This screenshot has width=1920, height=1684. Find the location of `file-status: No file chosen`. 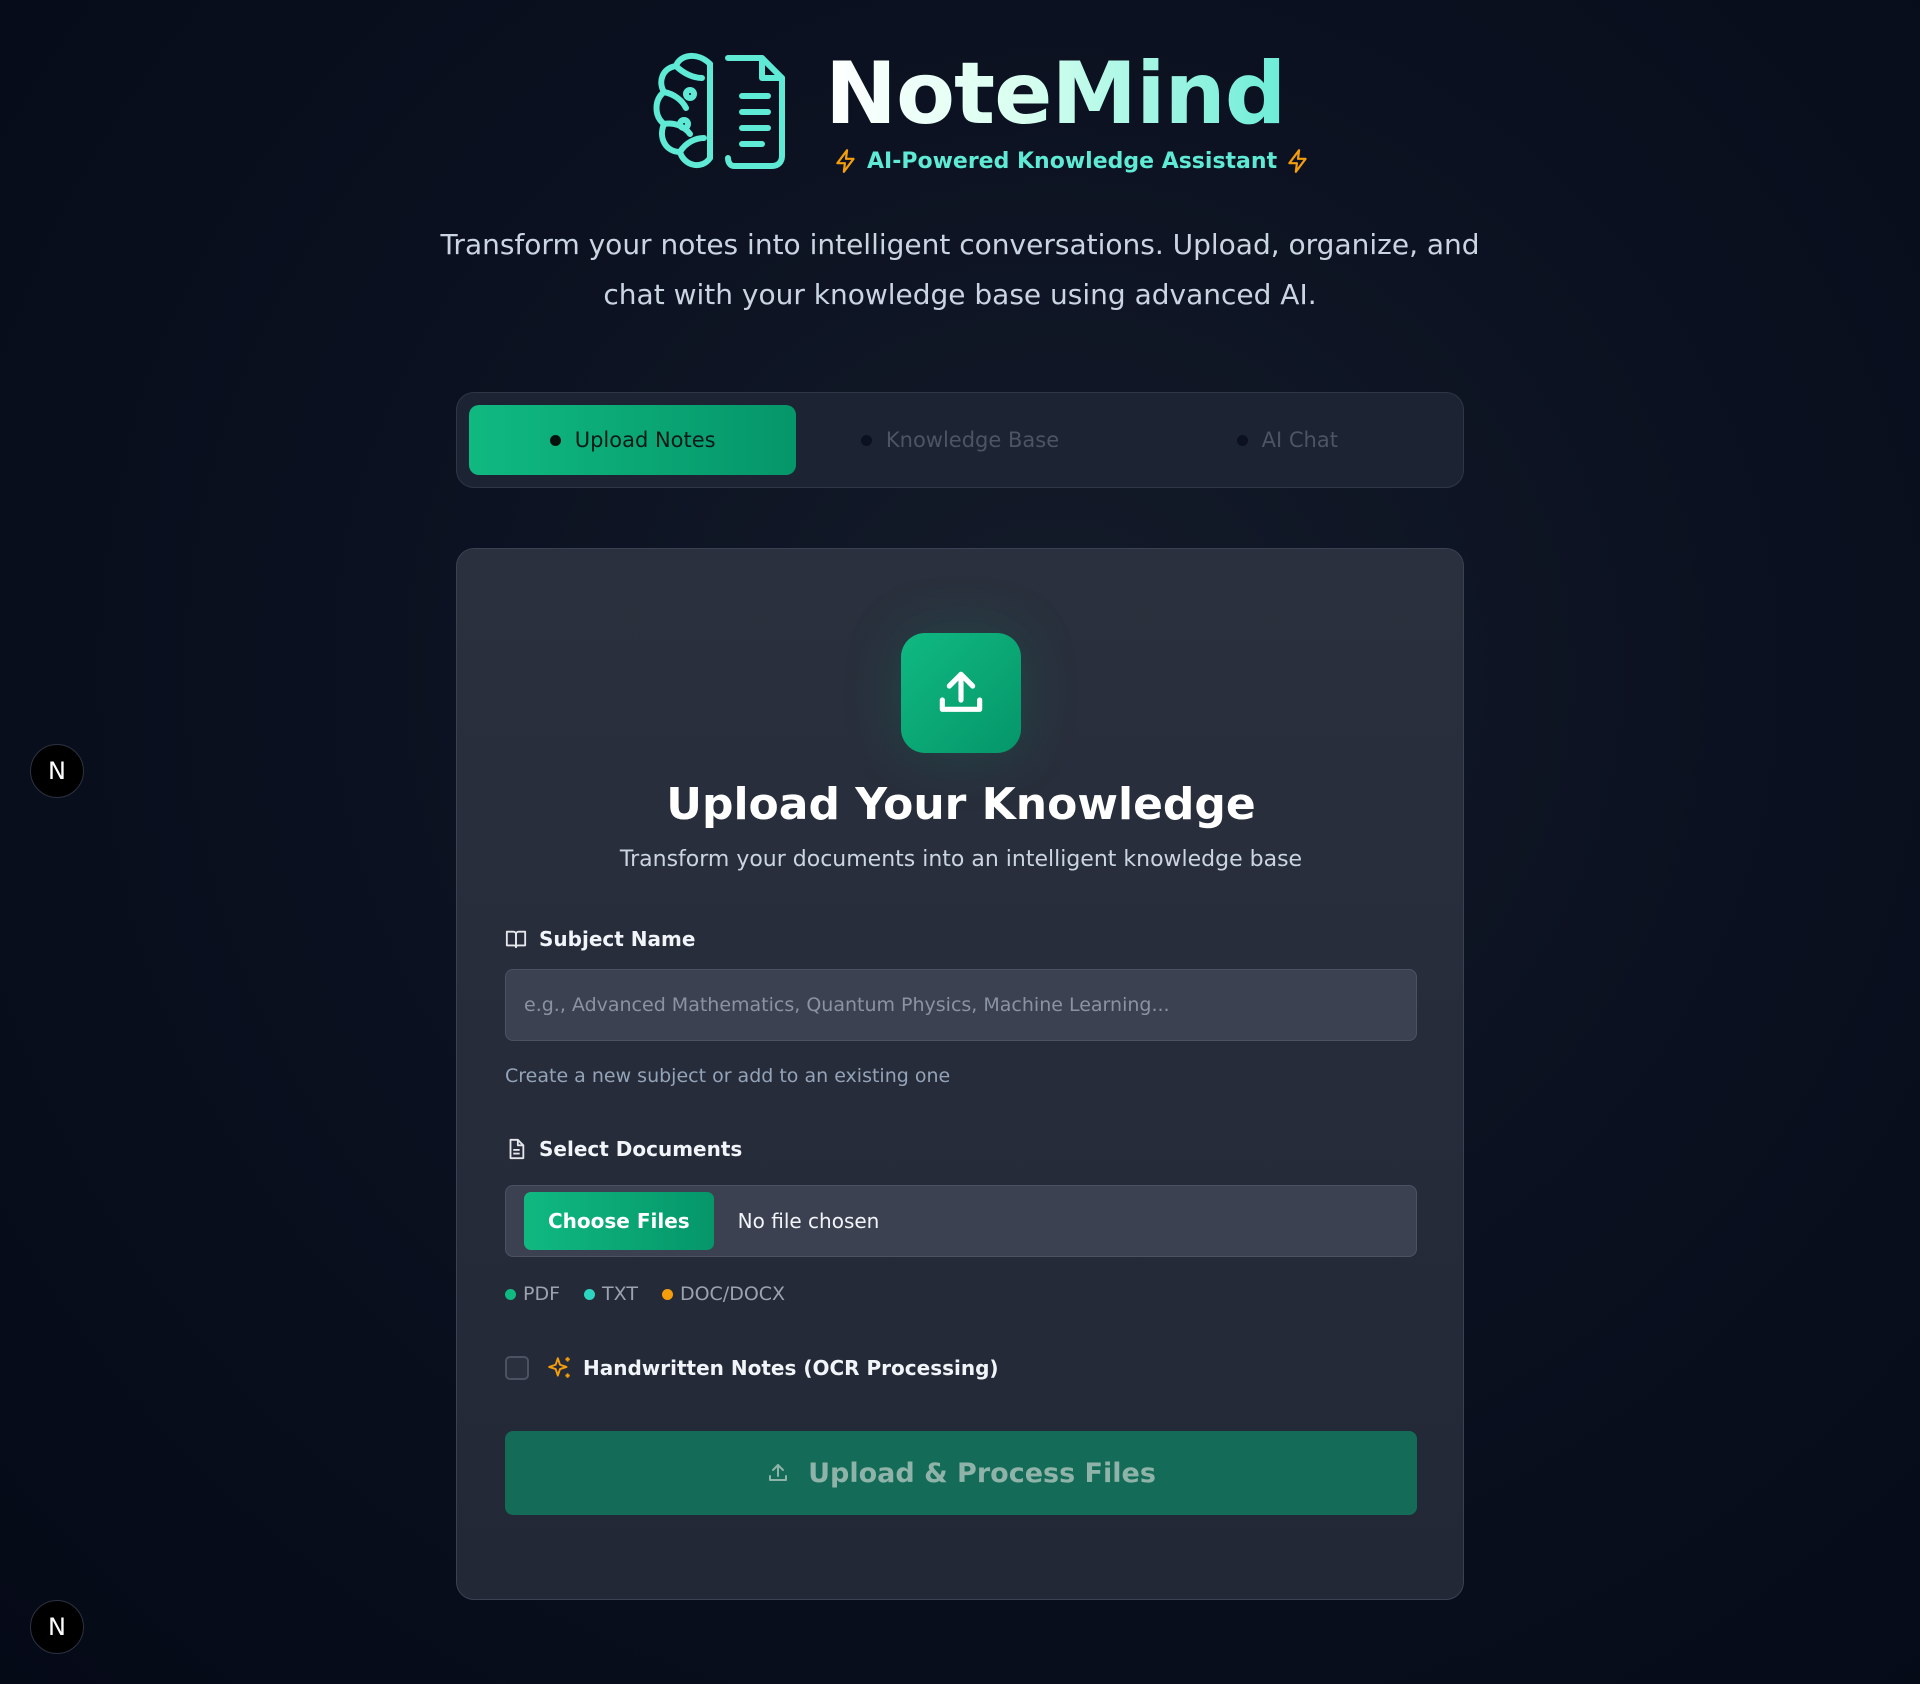

file-status: No file chosen is located at coordinates (808, 1221).